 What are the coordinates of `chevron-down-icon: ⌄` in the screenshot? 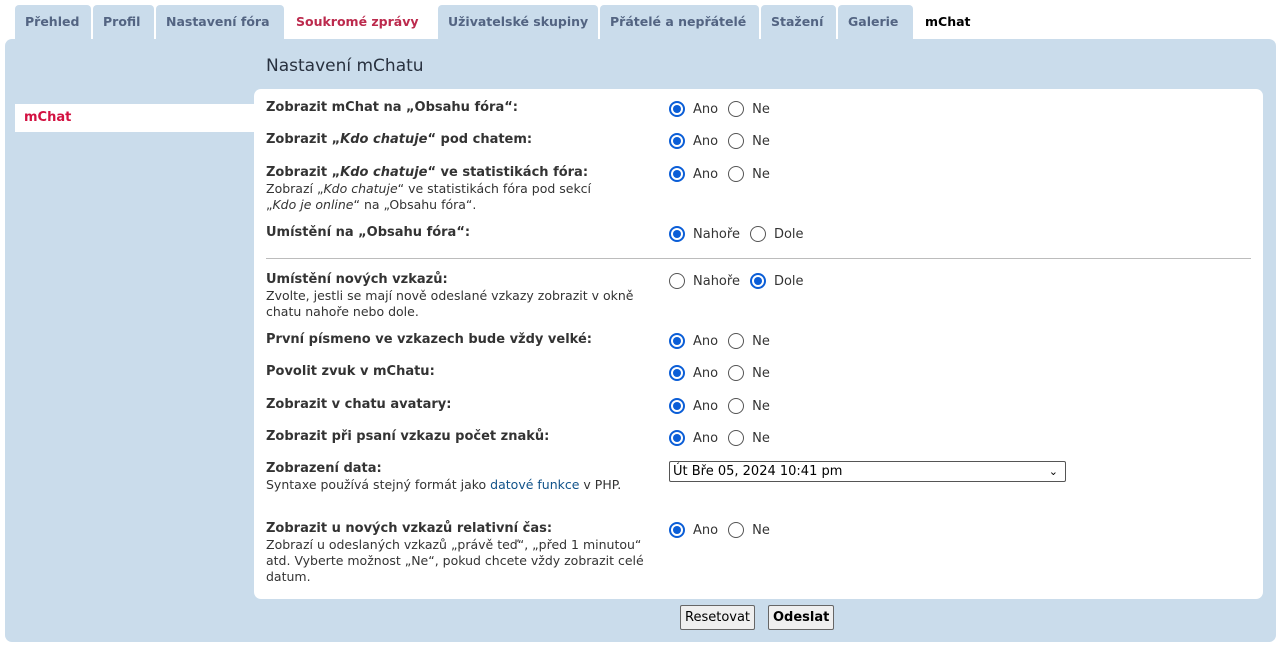 It's located at (1053, 471).